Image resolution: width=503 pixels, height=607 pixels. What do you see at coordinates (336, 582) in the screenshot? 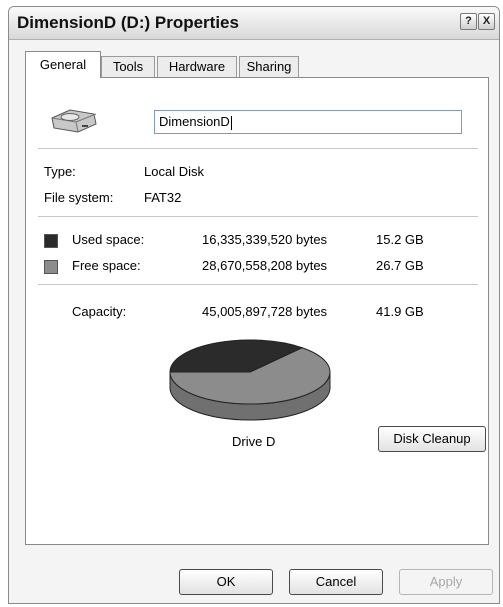
I see `cancel-button: Cancel` at bounding box center [336, 582].